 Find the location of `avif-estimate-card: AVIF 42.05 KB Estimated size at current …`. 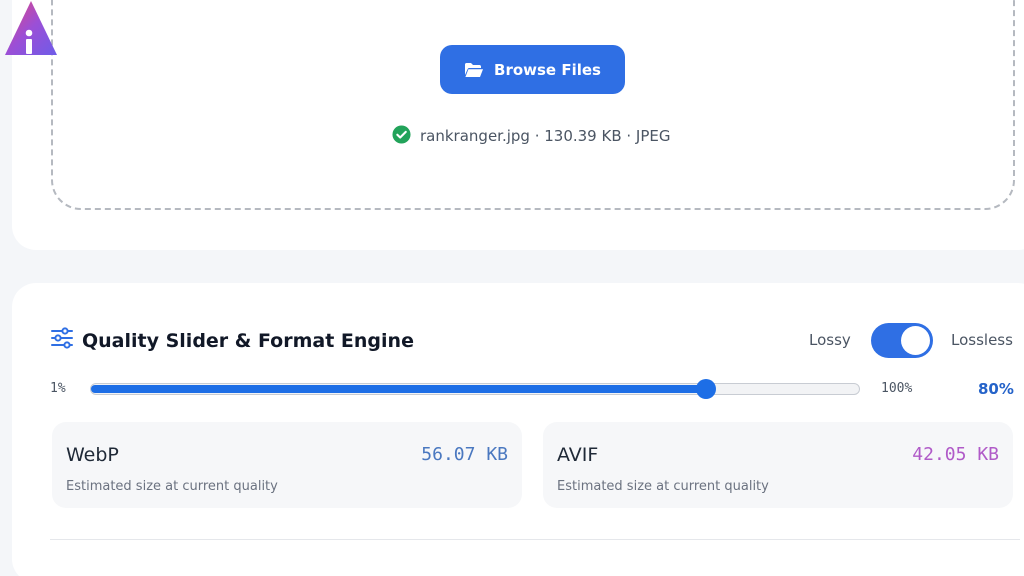

avif-estimate-card: AVIF 42.05 KB Estimated size at current … is located at coordinates (778, 465).